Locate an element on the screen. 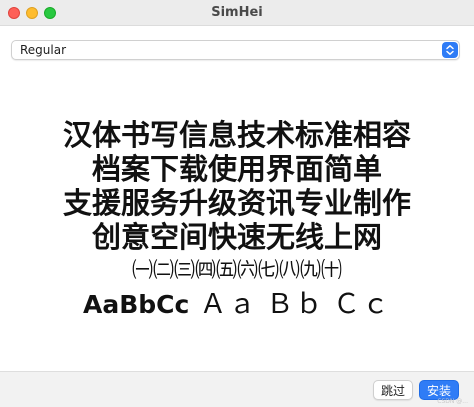 The image size is (474, 407). font-style-select: Regular is located at coordinates (235, 50).